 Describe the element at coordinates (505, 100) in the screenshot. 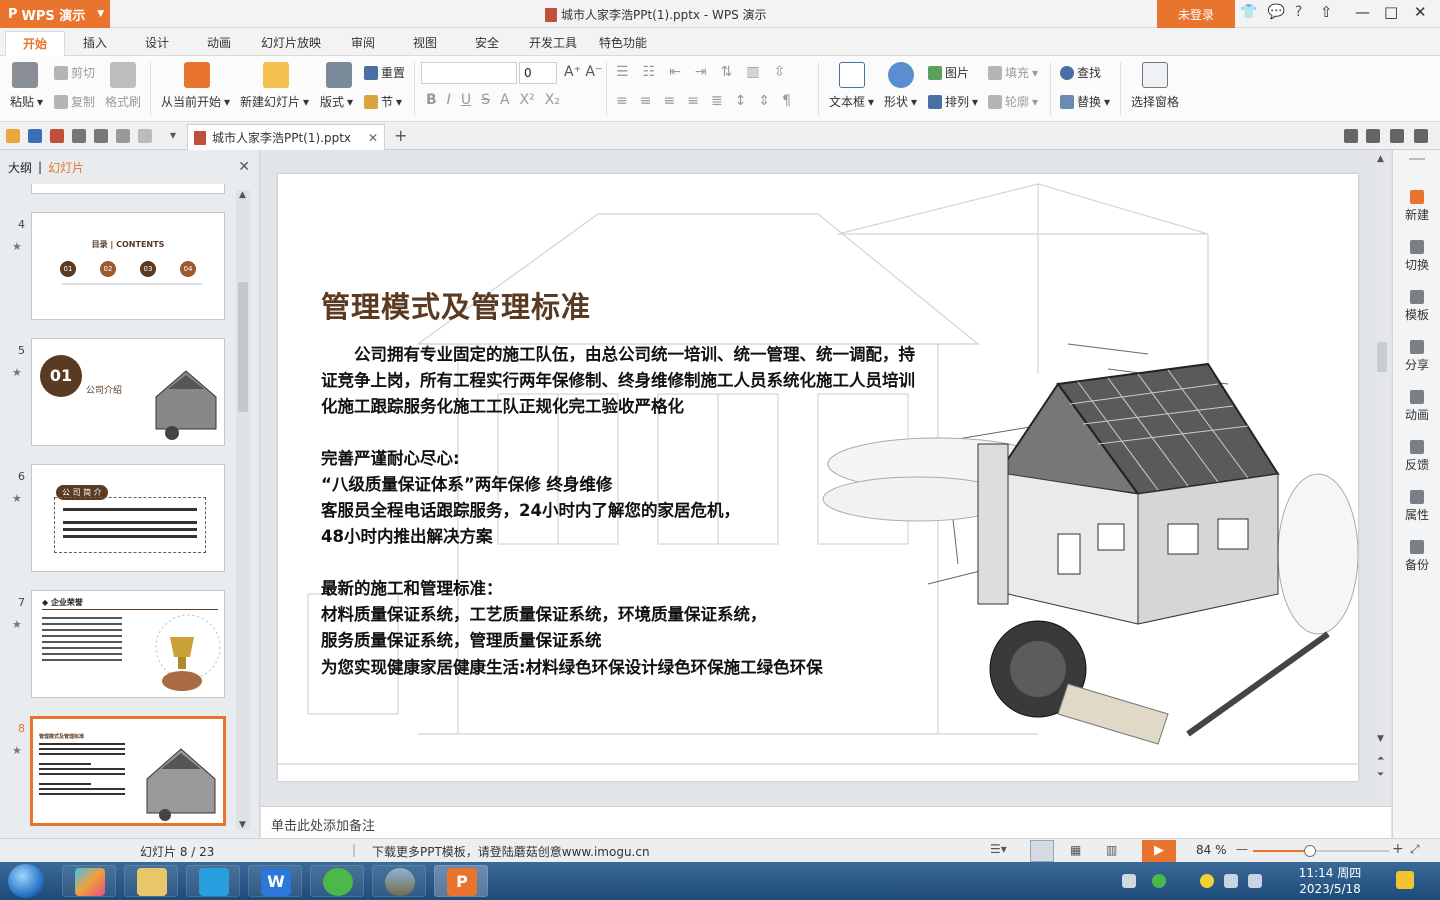

I see `font-color-button: A` at that location.